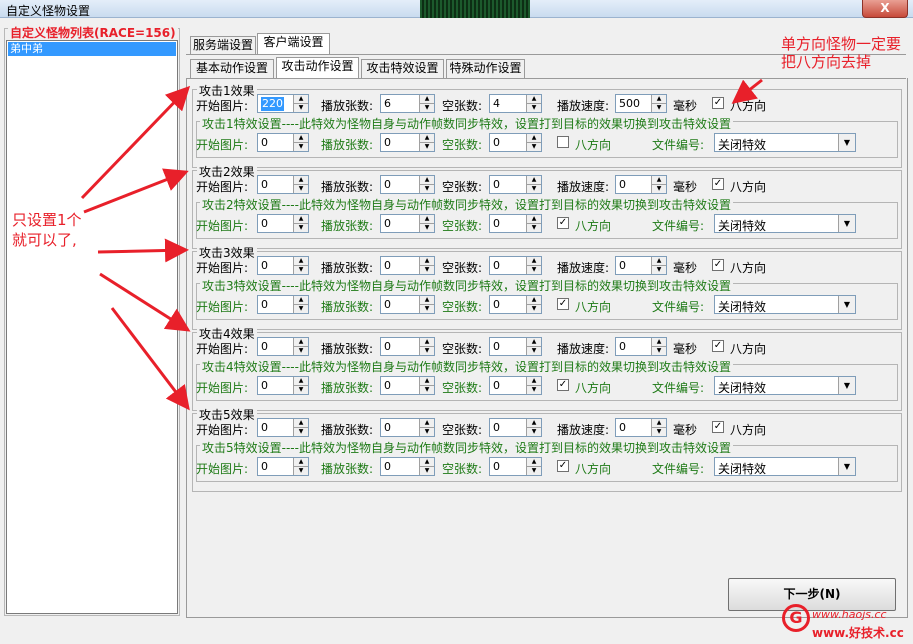 The height and width of the screenshot is (644, 913). I want to click on watermark-url: www.haojs.cc, so click(849, 614).